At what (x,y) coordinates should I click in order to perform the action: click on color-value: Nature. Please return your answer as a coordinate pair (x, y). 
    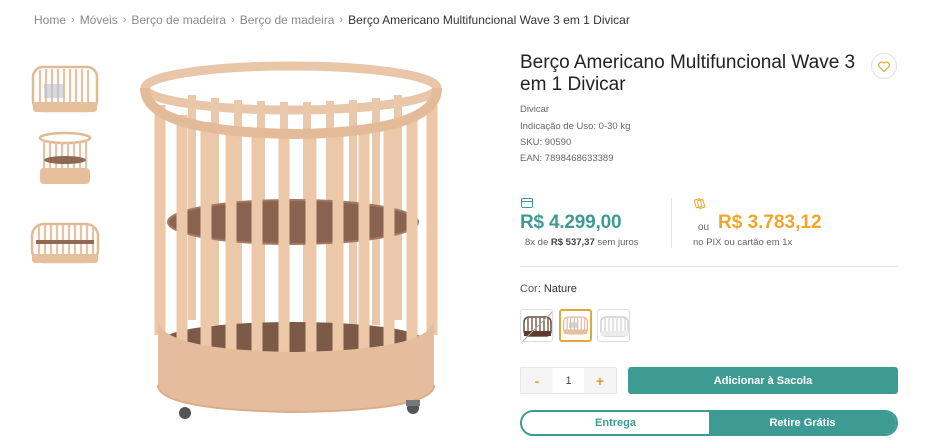
    Looking at the image, I should click on (560, 289).